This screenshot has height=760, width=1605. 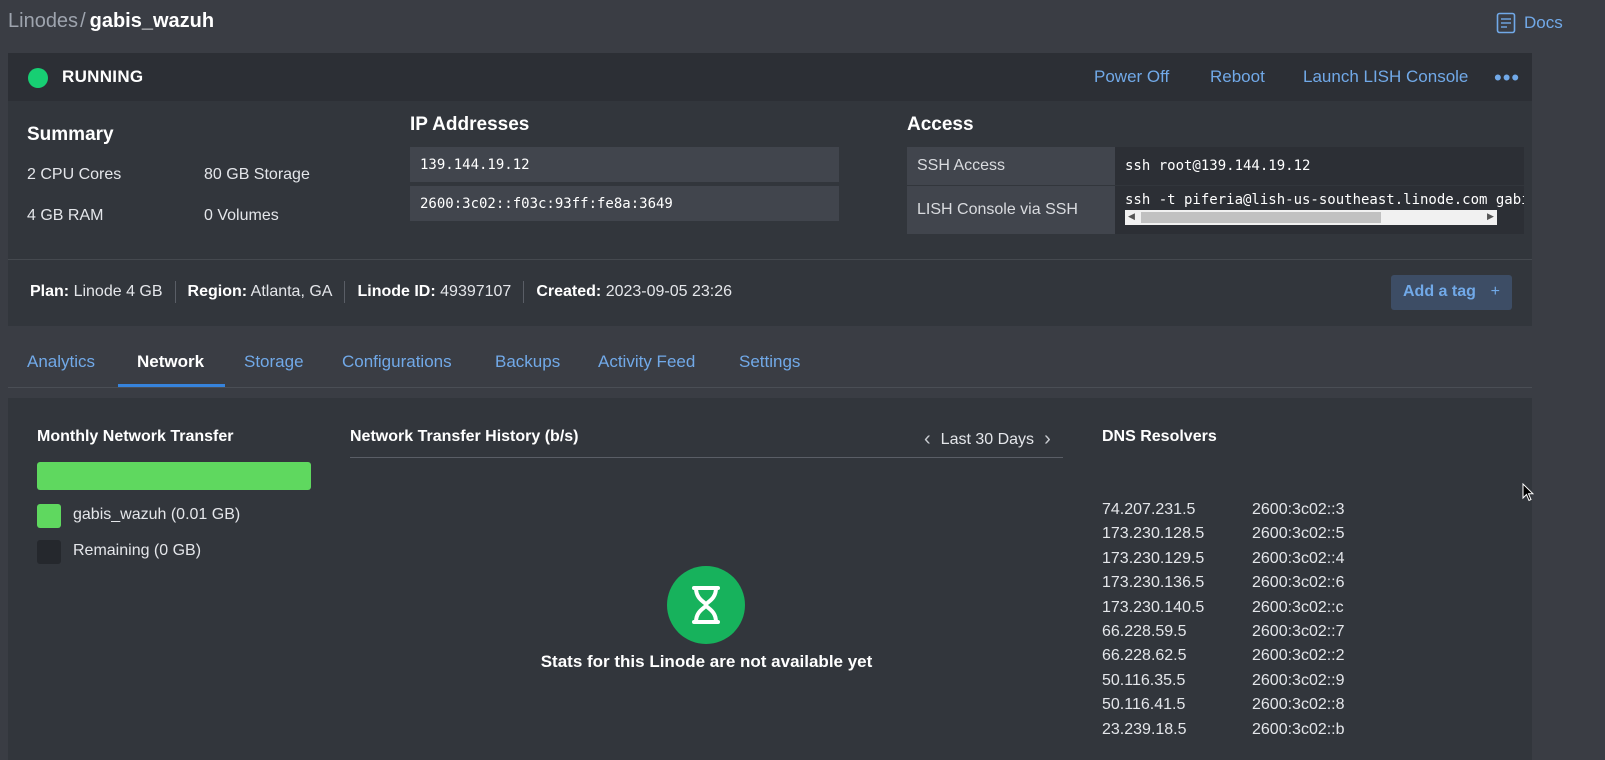 I want to click on tab-configurations: Configurations, so click(x=397, y=362).